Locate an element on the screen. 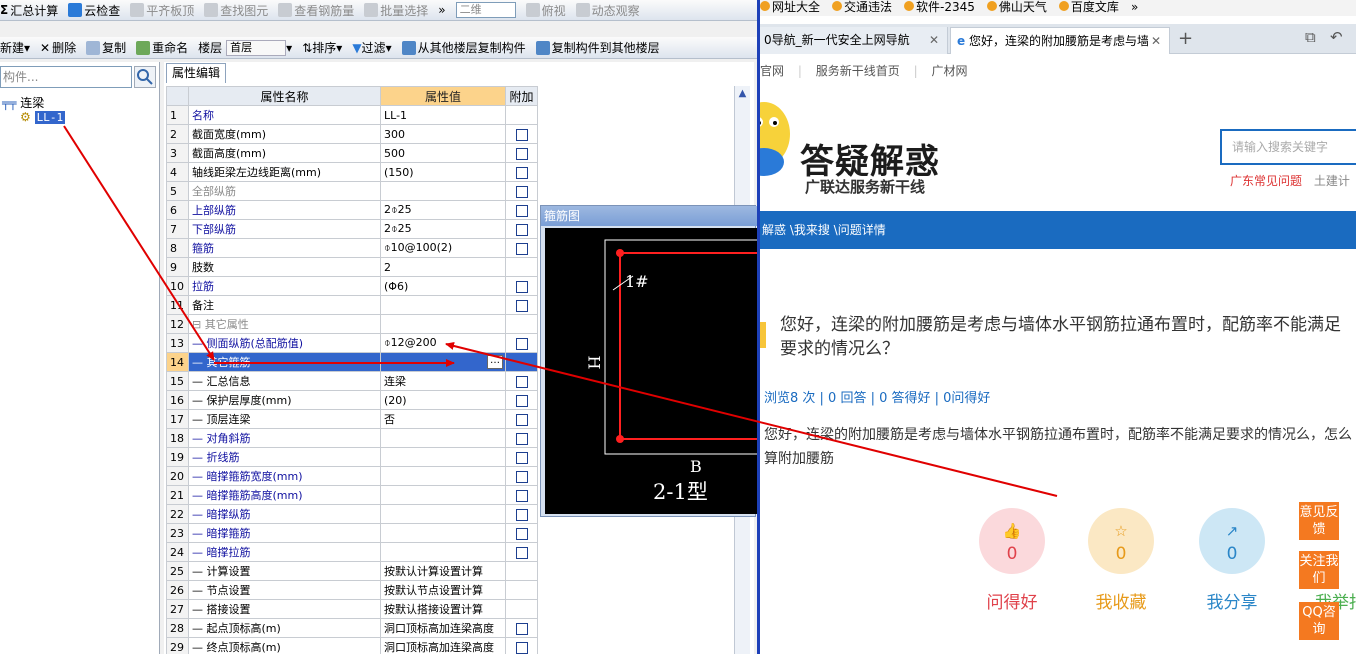  property-row: 1 名称 LL-1 is located at coordinates (352, 115).